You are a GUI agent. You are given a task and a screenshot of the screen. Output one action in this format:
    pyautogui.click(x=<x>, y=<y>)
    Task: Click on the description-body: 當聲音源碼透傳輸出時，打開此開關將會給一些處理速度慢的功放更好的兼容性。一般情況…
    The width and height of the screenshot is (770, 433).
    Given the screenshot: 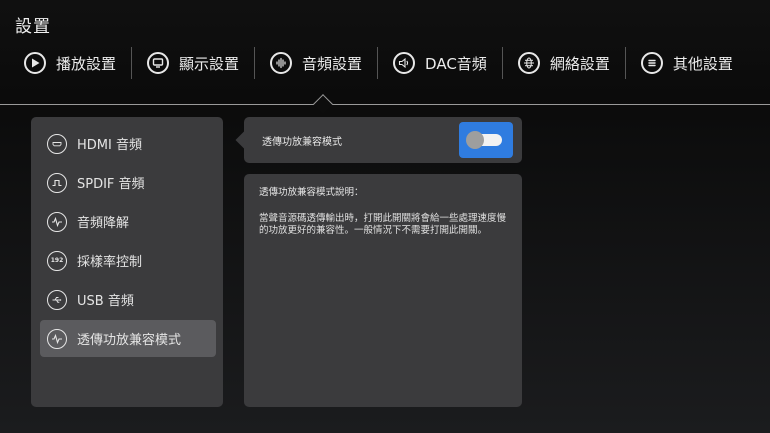 What is the action you would take?
    pyautogui.click(x=383, y=224)
    